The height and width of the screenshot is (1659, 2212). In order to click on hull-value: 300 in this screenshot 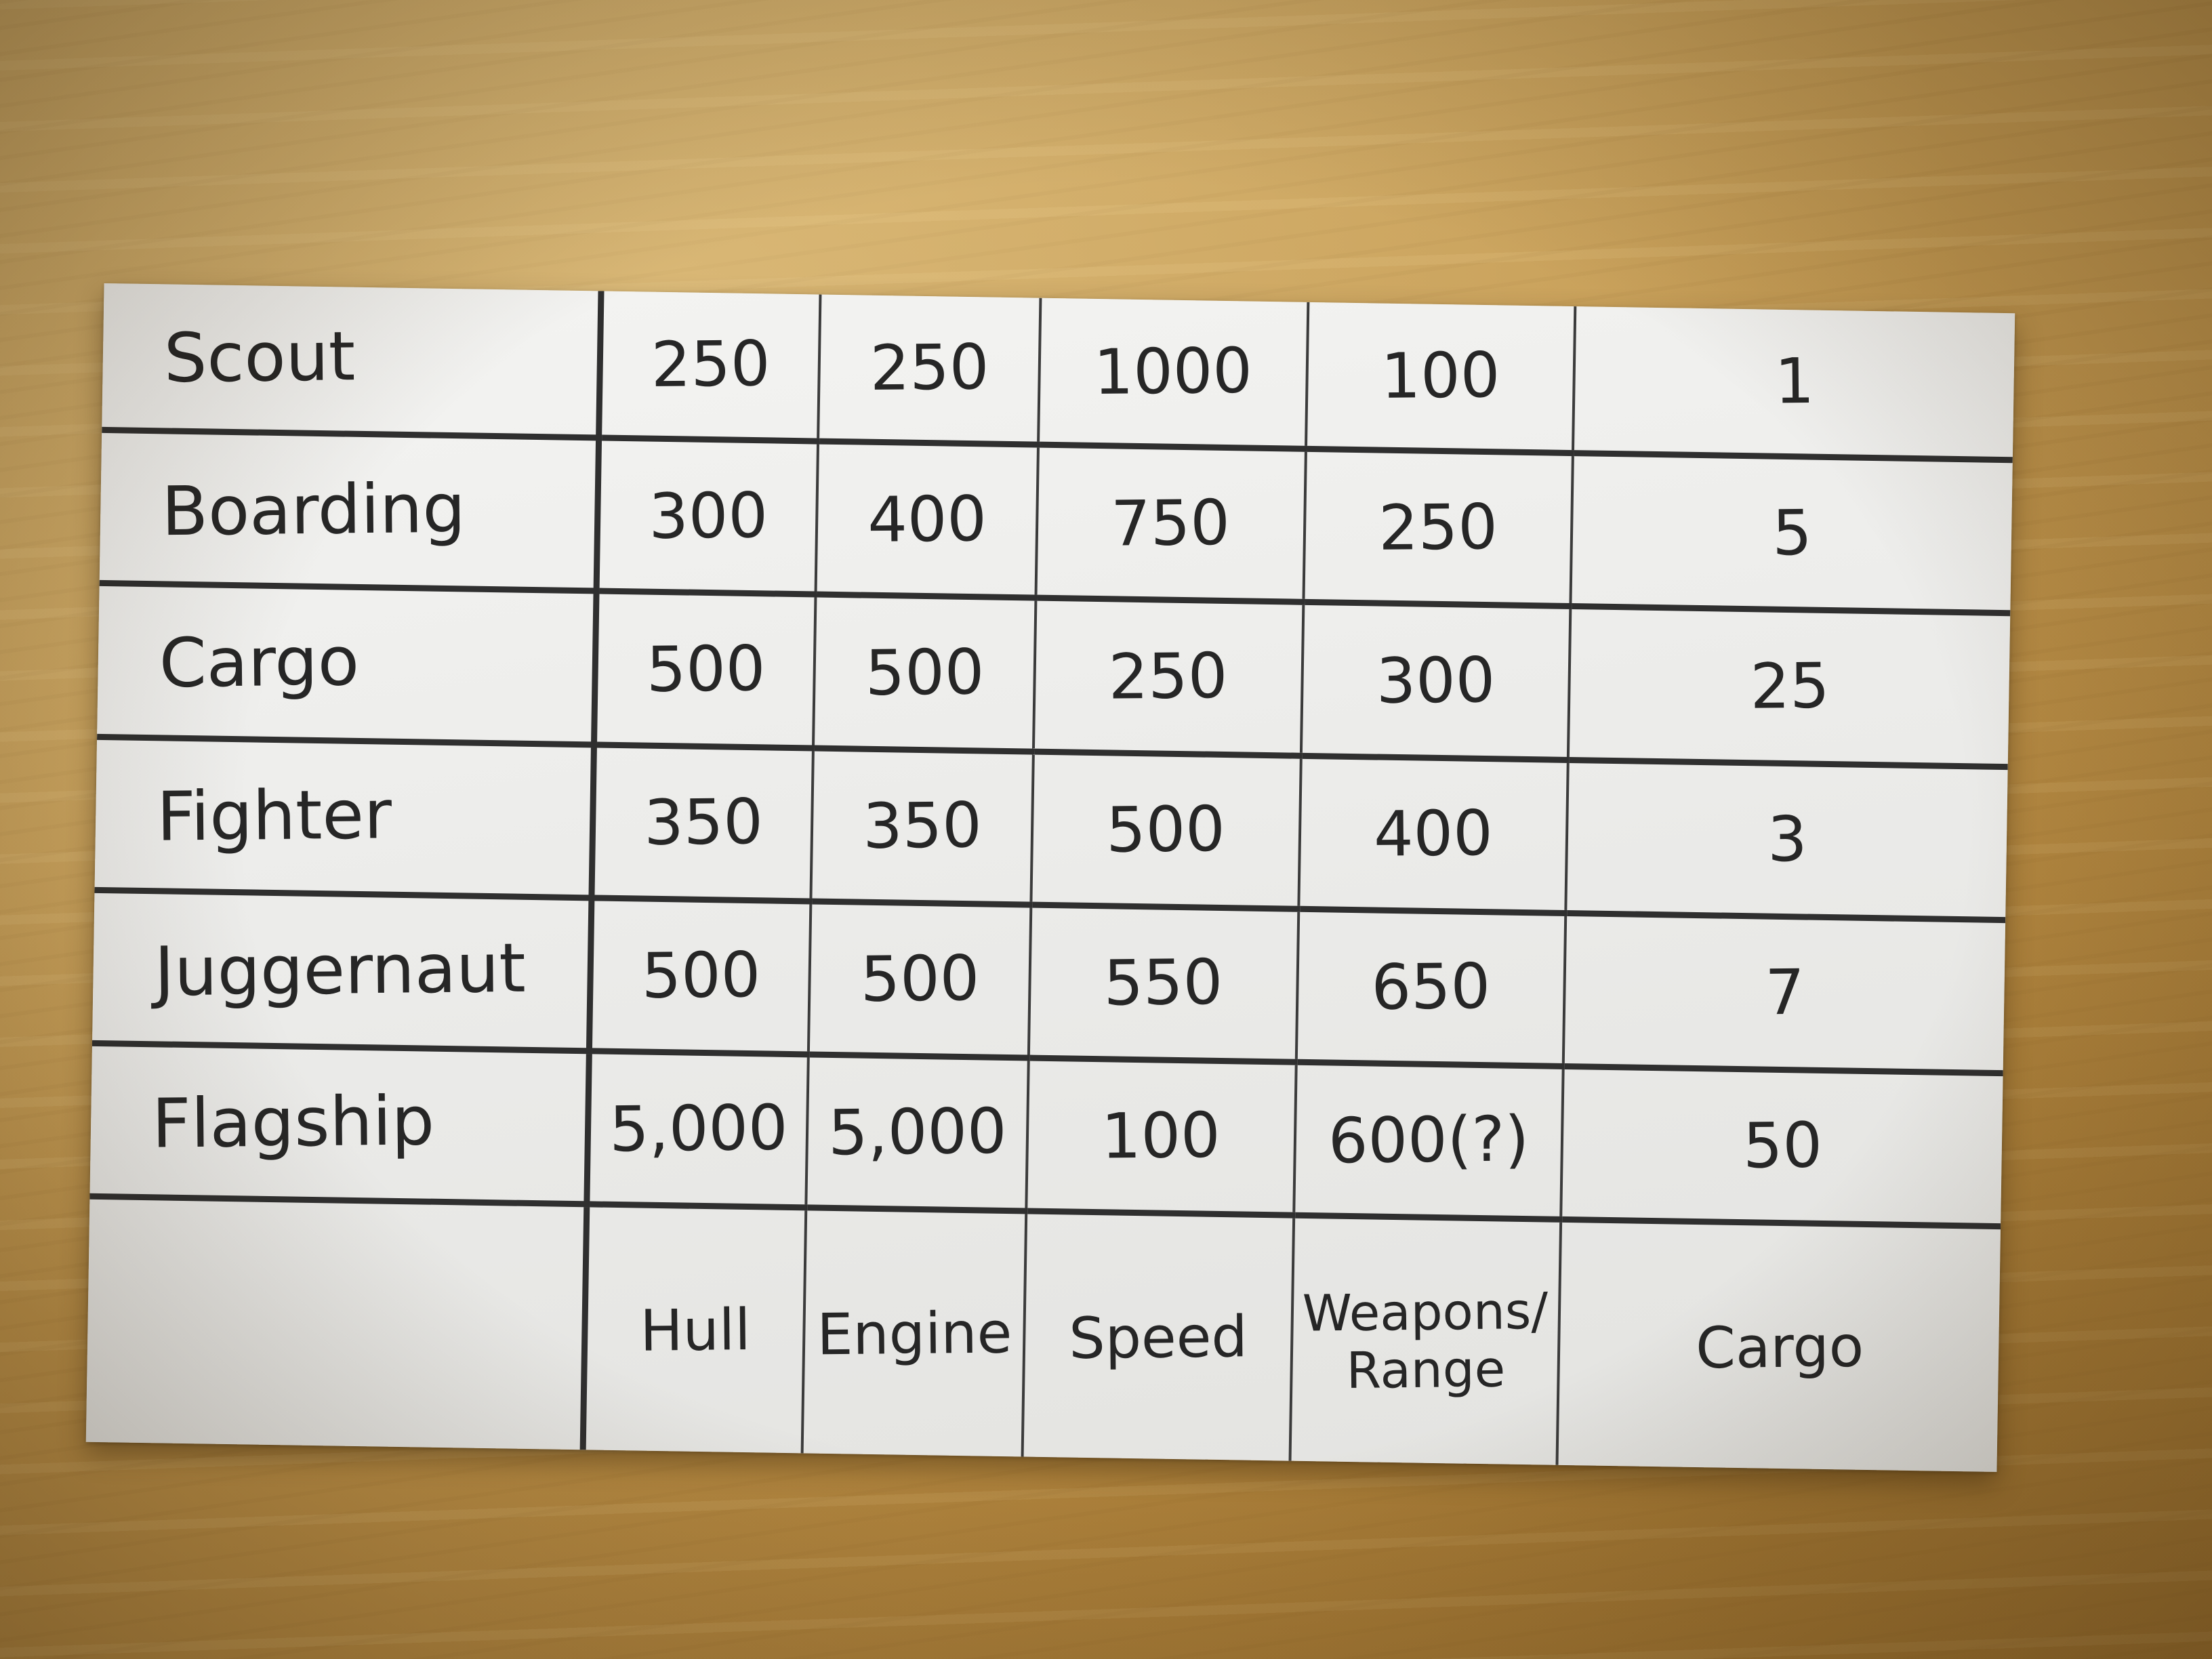, I will do `click(708, 516)`.